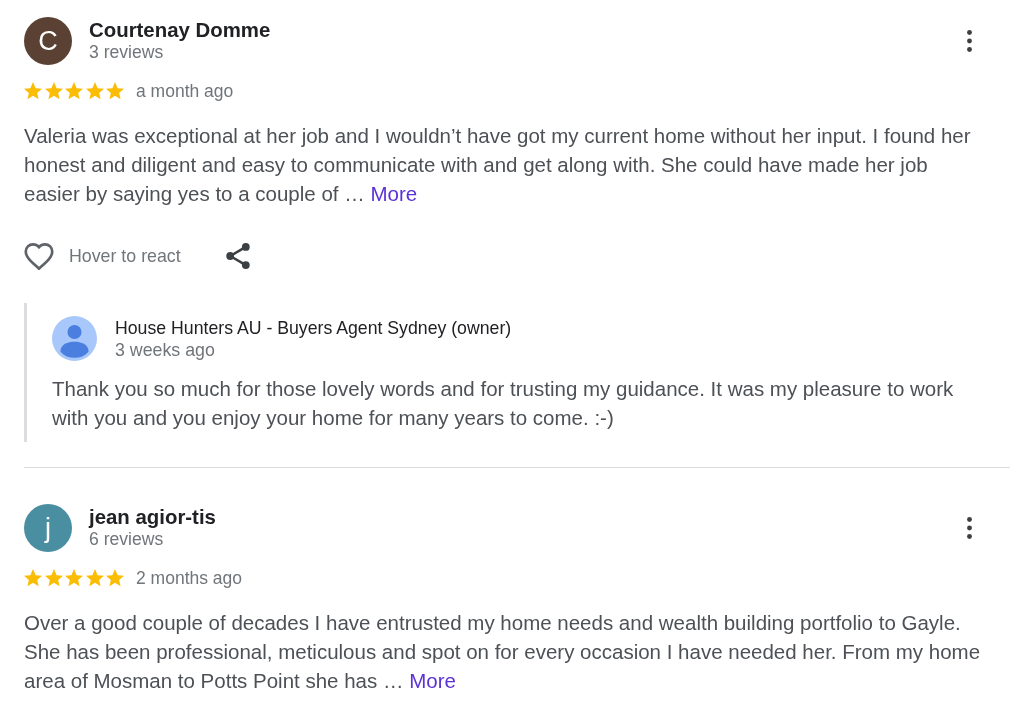 Image resolution: width=1024 pixels, height=704 pixels. Describe the element at coordinates (152, 517) in the screenshot. I see `reviewer-name: jean agior-tis` at that location.